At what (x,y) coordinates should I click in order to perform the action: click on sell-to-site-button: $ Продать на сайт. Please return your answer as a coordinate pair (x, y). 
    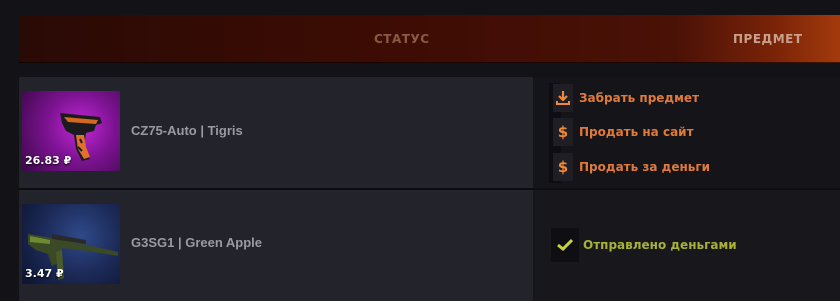
    Looking at the image, I should click on (623, 132).